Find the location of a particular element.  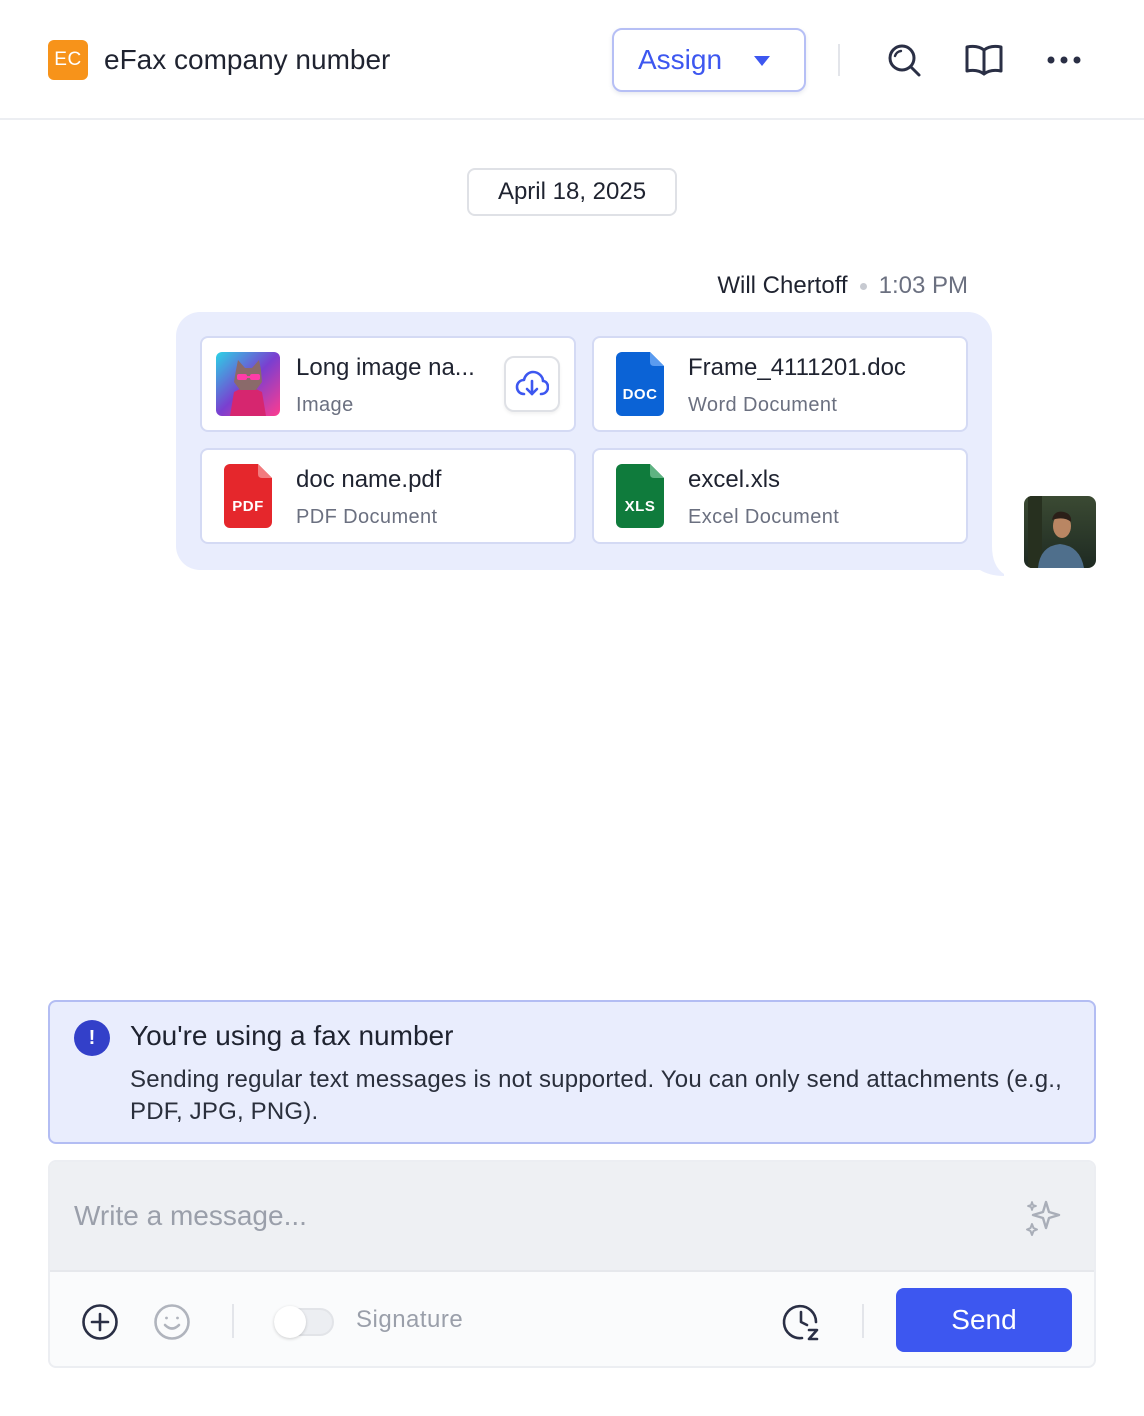

header-divider is located at coordinates (839, 60).